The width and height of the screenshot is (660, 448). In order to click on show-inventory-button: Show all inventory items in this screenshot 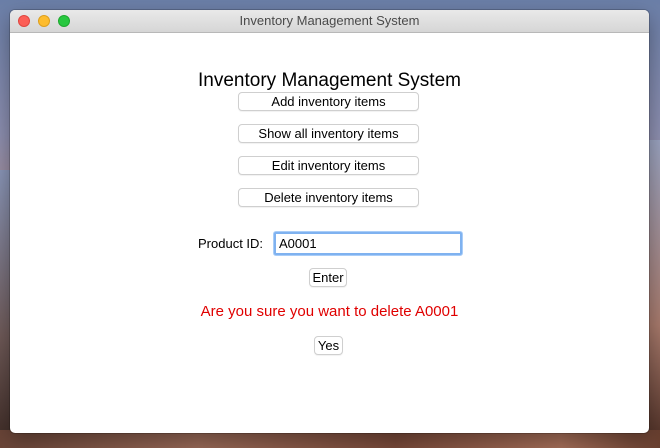, I will do `click(328, 133)`.